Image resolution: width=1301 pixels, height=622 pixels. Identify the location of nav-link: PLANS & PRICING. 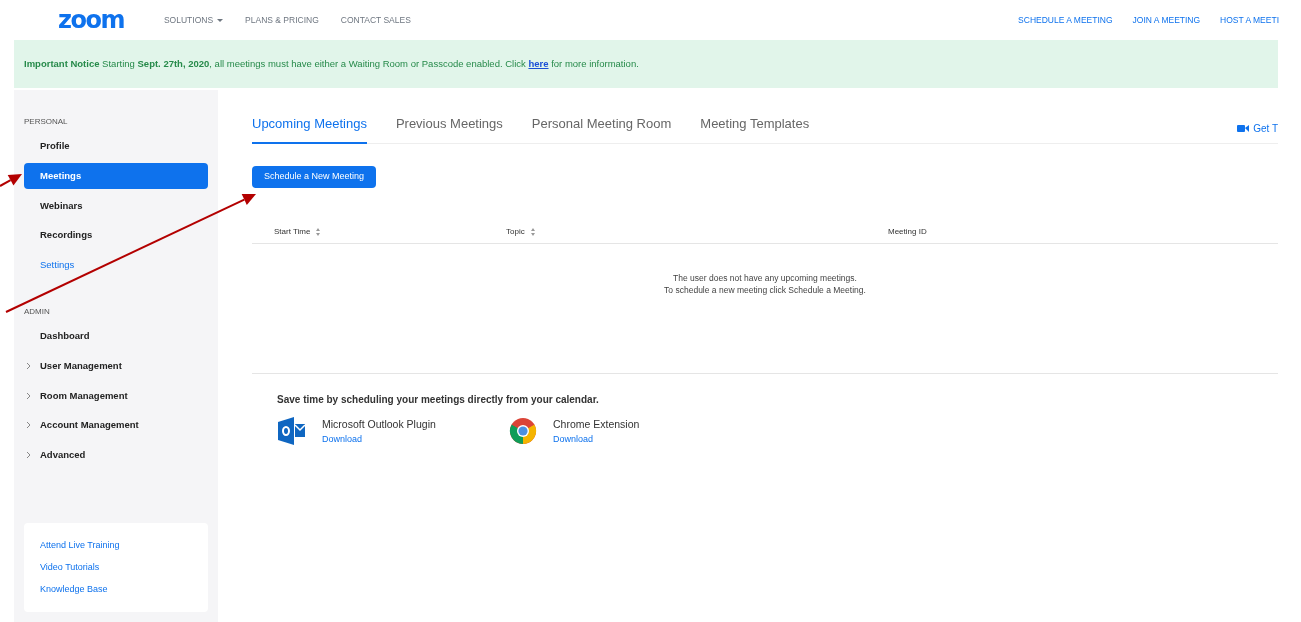
(282, 20).